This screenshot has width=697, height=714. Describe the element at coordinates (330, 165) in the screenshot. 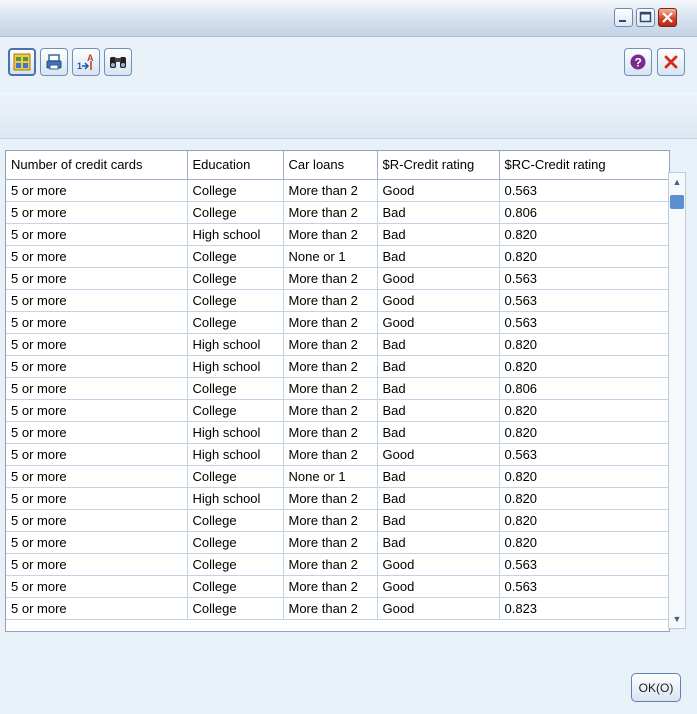

I see `column-header-car-loans: Car loans` at that location.